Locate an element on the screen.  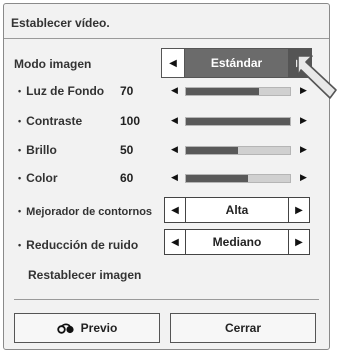
dialog-title: Establecer vídeo. is located at coordinates (60, 23).